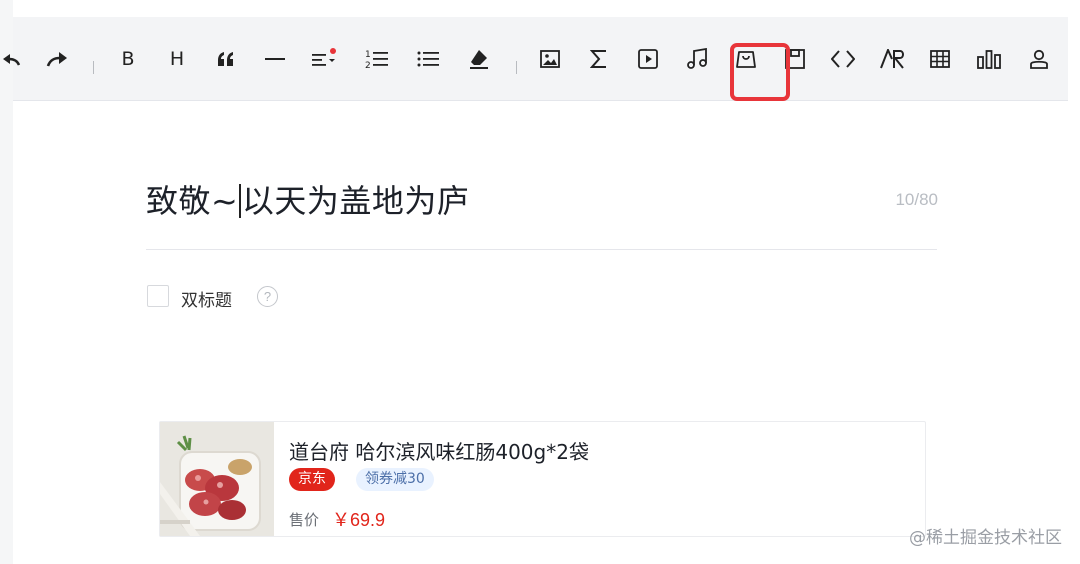  I want to click on bold-button: B, so click(128, 59).